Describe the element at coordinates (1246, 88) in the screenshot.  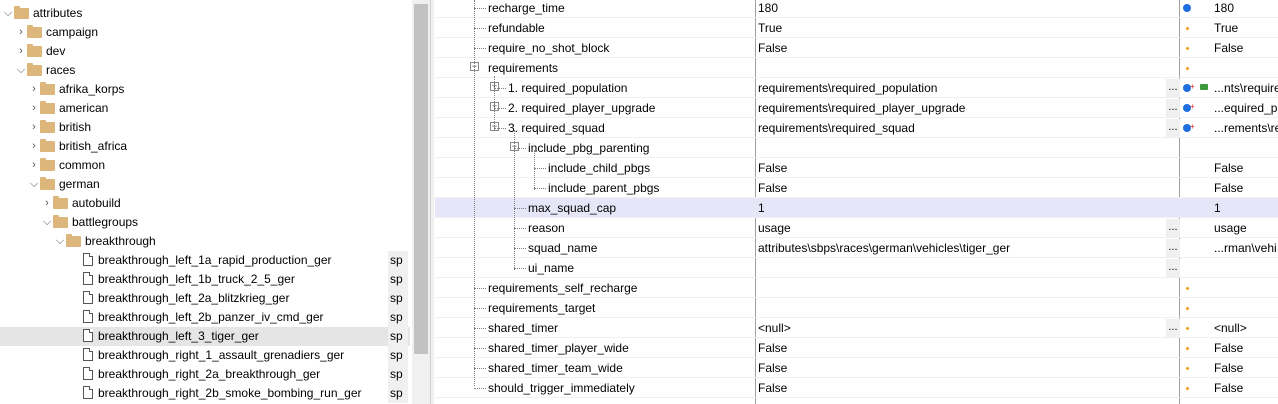
I see `property-parent-value: ...nts\require` at that location.